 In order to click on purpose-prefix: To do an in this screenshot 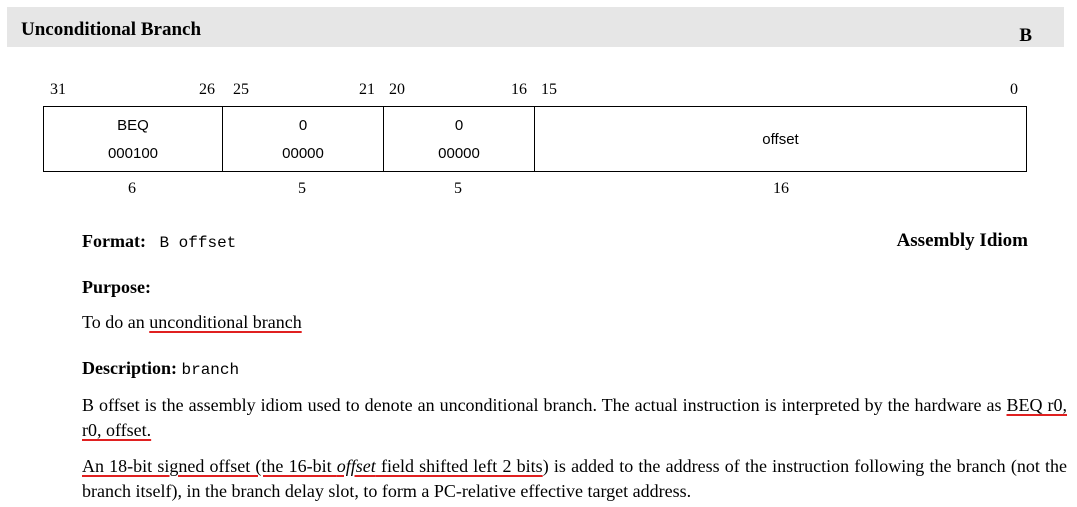, I will do `click(116, 322)`.